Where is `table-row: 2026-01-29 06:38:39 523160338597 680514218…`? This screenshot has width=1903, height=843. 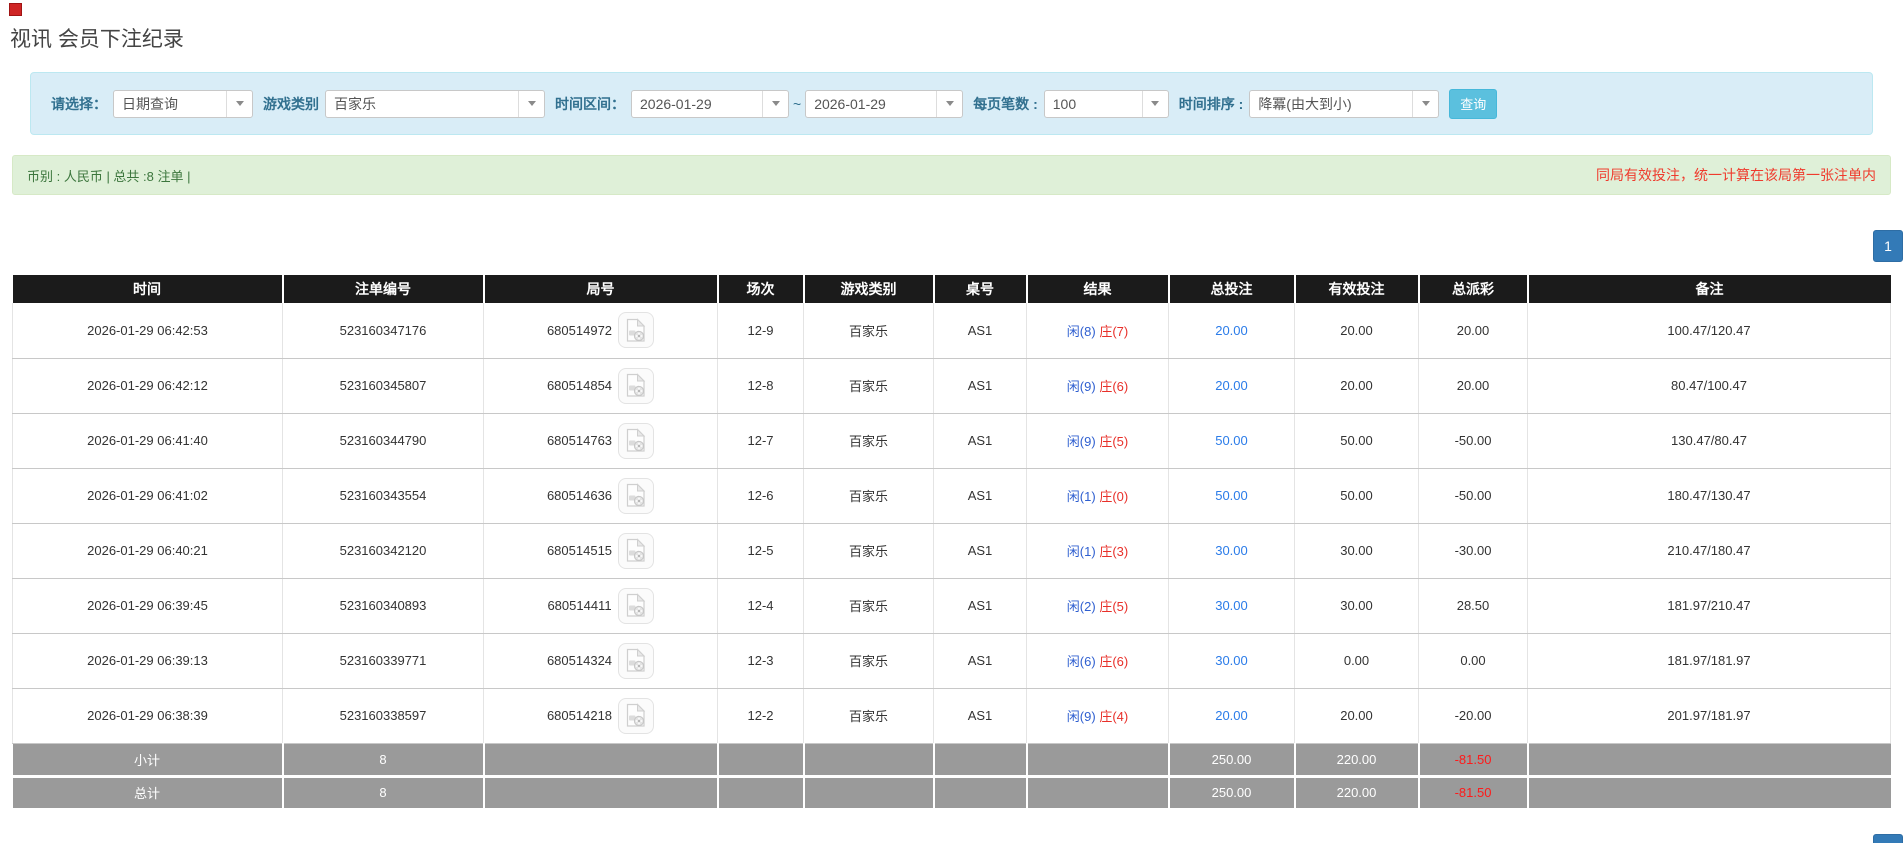
table-row: 2026-01-29 06:38:39 523160338597 680514218… is located at coordinates (951, 716).